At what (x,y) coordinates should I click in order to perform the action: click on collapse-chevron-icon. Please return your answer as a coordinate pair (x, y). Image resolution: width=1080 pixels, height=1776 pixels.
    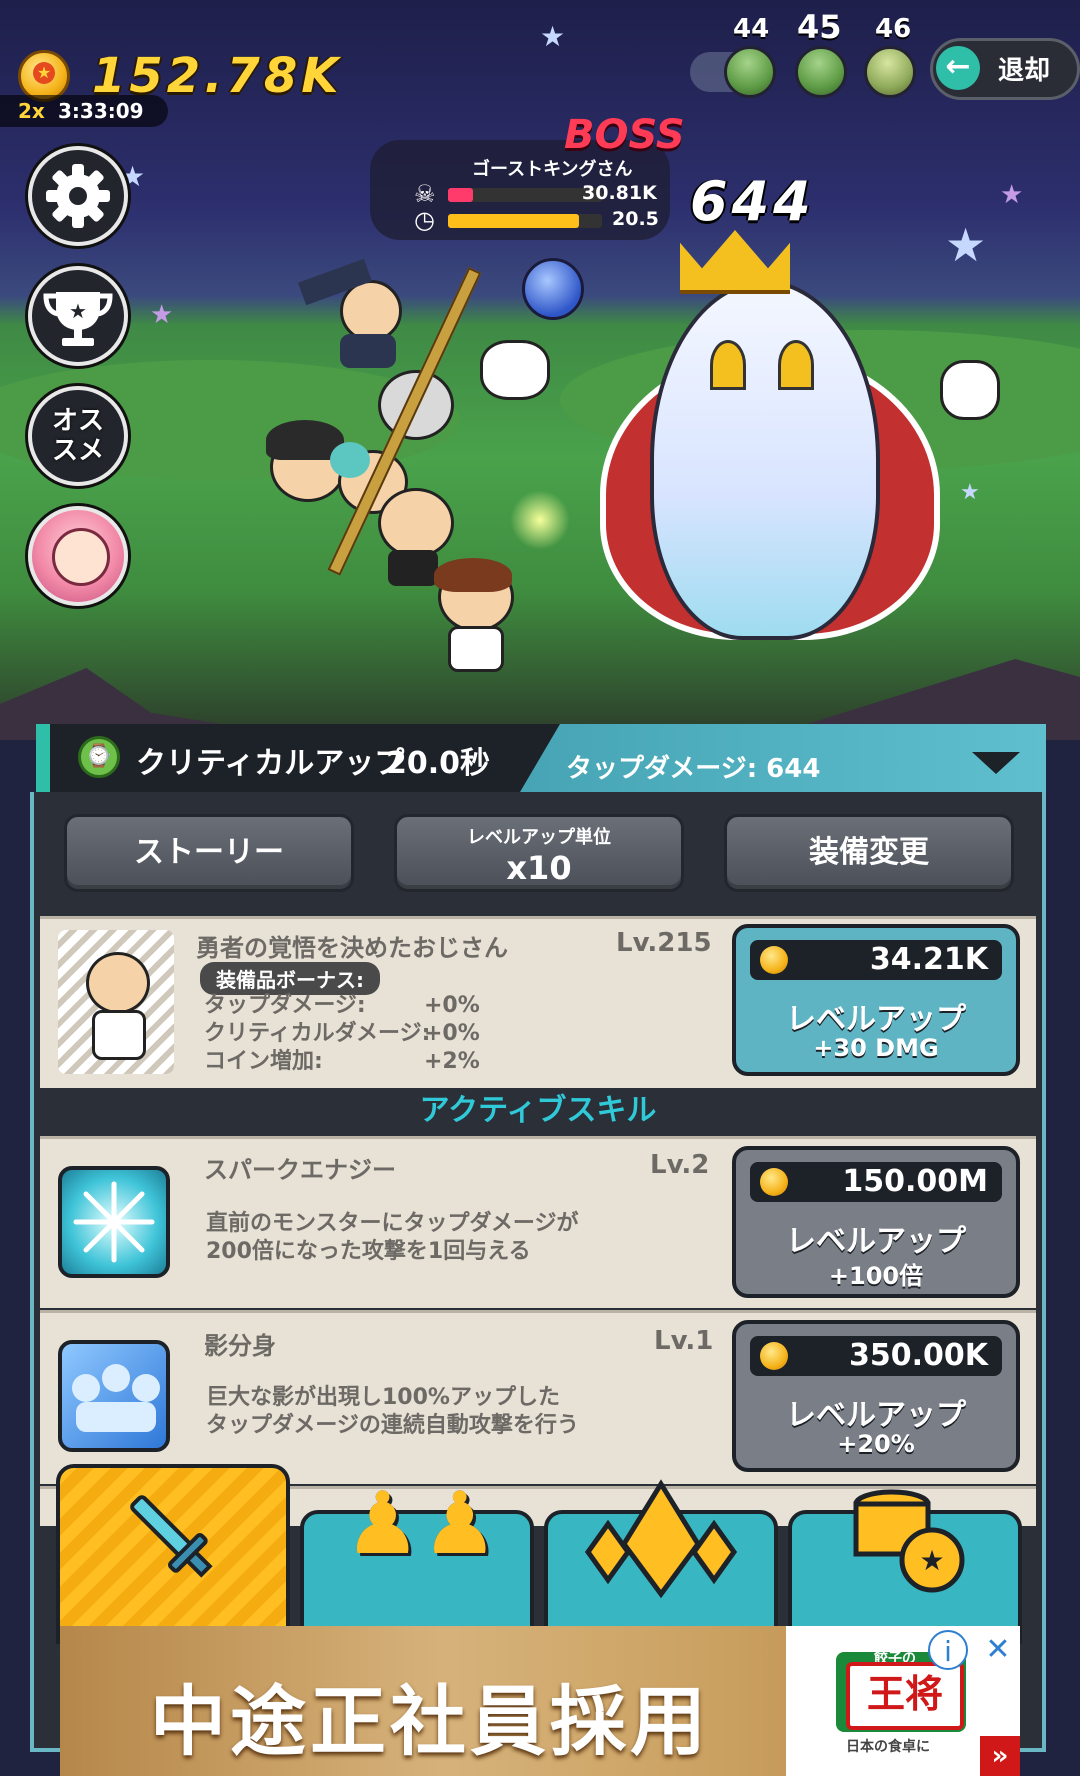
    Looking at the image, I should click on (996, 763).